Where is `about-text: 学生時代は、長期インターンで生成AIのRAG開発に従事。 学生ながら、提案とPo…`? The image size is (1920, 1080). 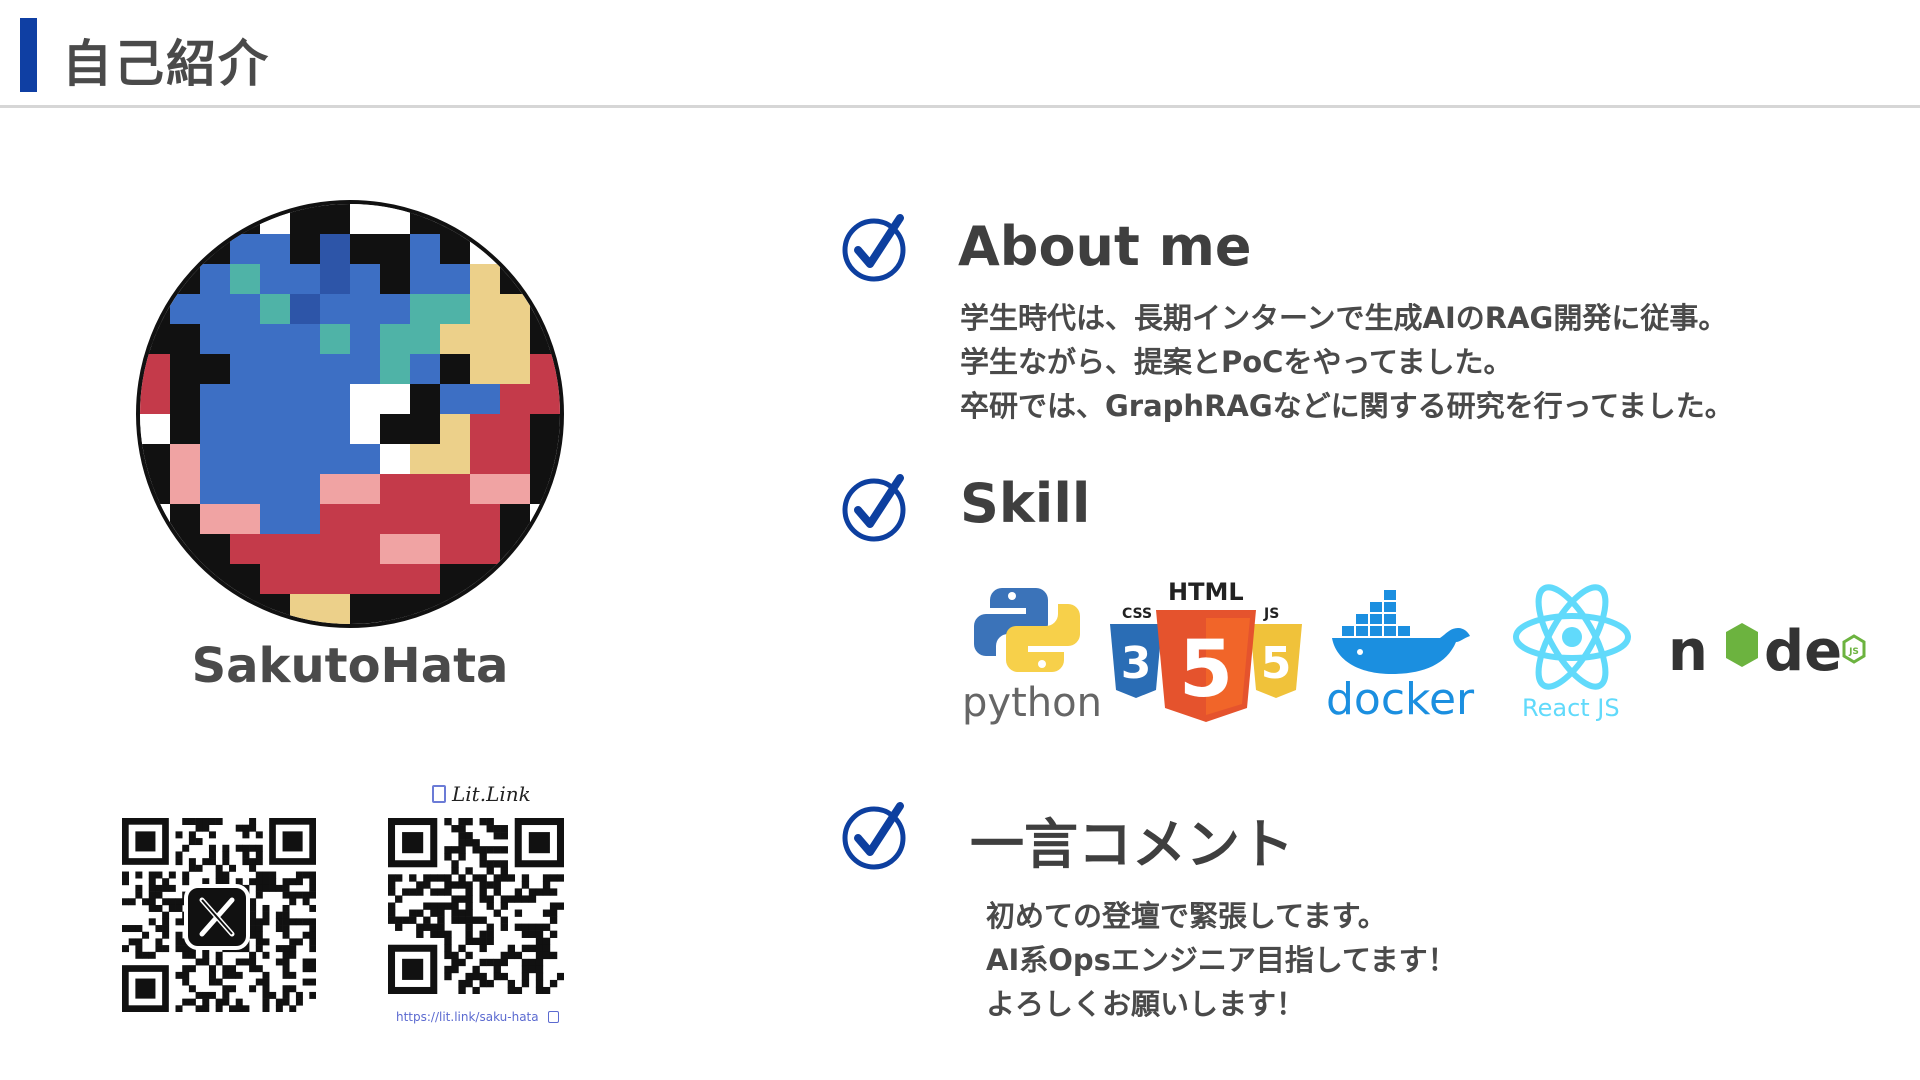 about-text: 学生時代は、長期インターンで生成AIのRAG開発に従事。 学生ながら、提案とPo… is located at coordinates (1347, 362).